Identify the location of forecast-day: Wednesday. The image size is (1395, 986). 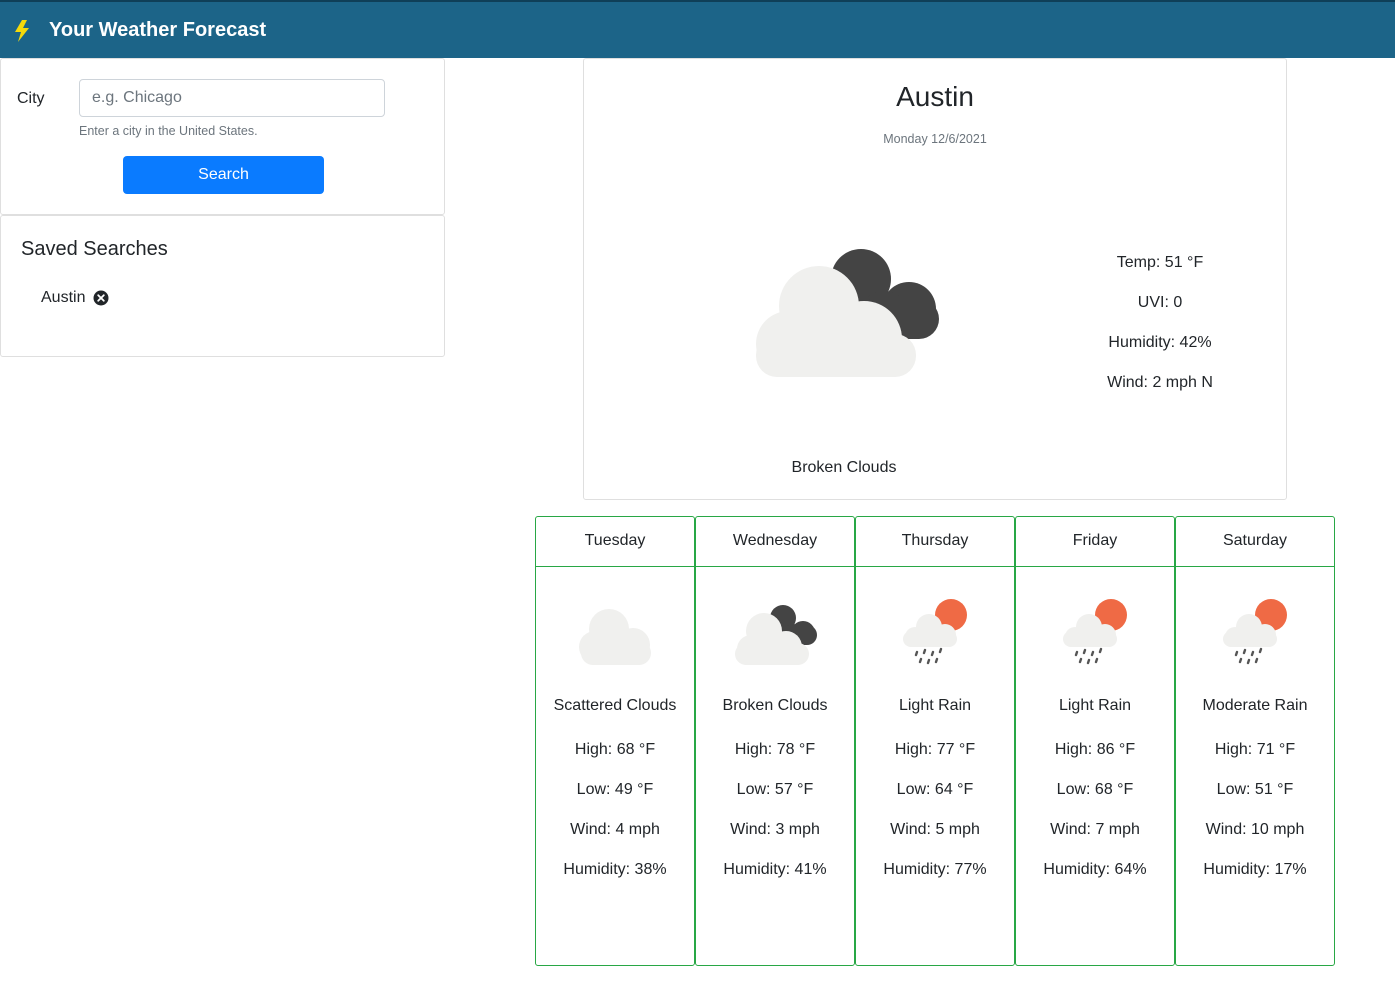
(775, 542).